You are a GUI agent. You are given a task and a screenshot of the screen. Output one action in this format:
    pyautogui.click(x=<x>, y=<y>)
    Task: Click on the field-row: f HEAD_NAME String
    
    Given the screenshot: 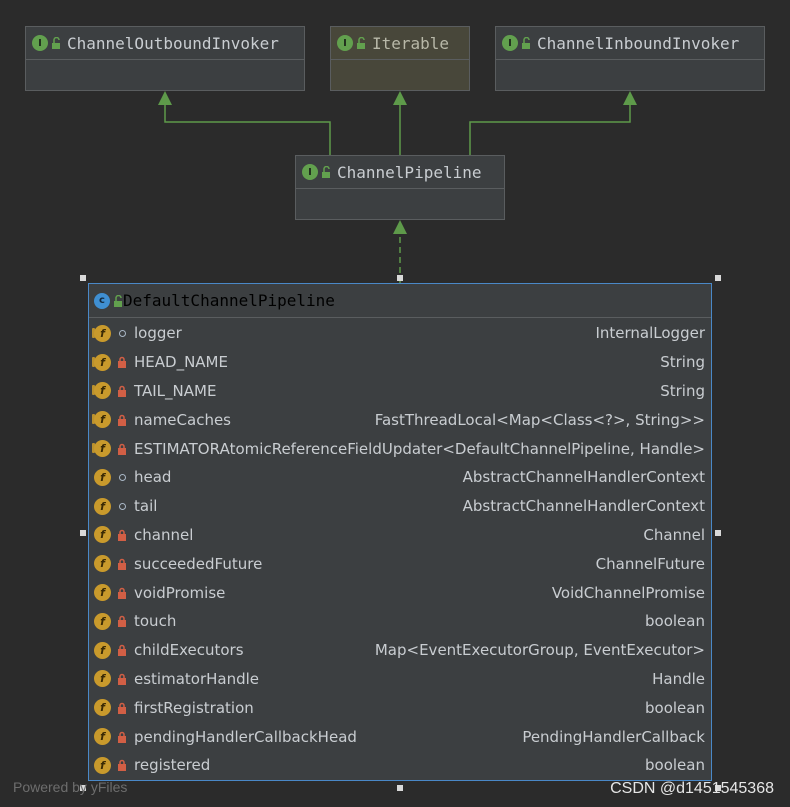 What is the action you would take?
    pyautogui.click(x=400, y=362)
    